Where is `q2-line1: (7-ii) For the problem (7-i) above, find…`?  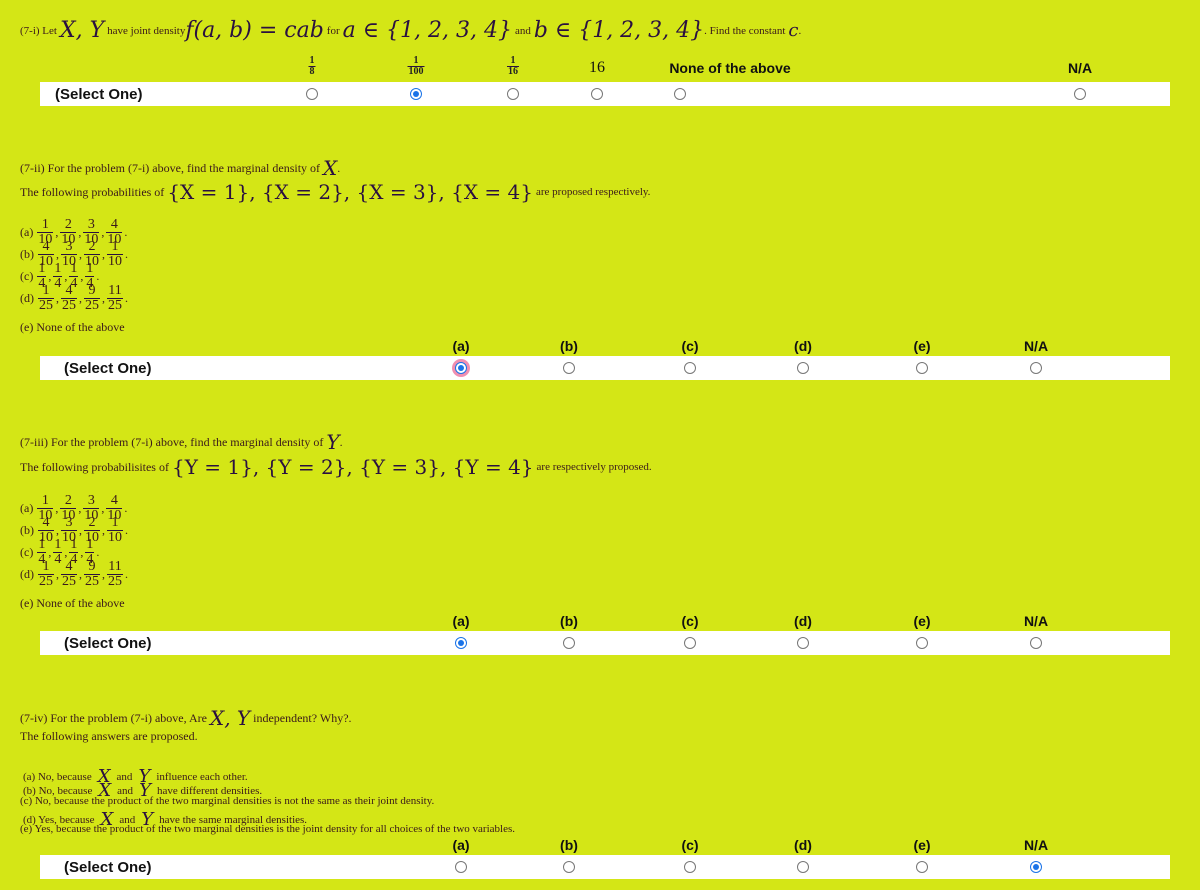
q2-line1: (7-ii) For the problem (7-i) above, find… is located at coordinates (180, 168).